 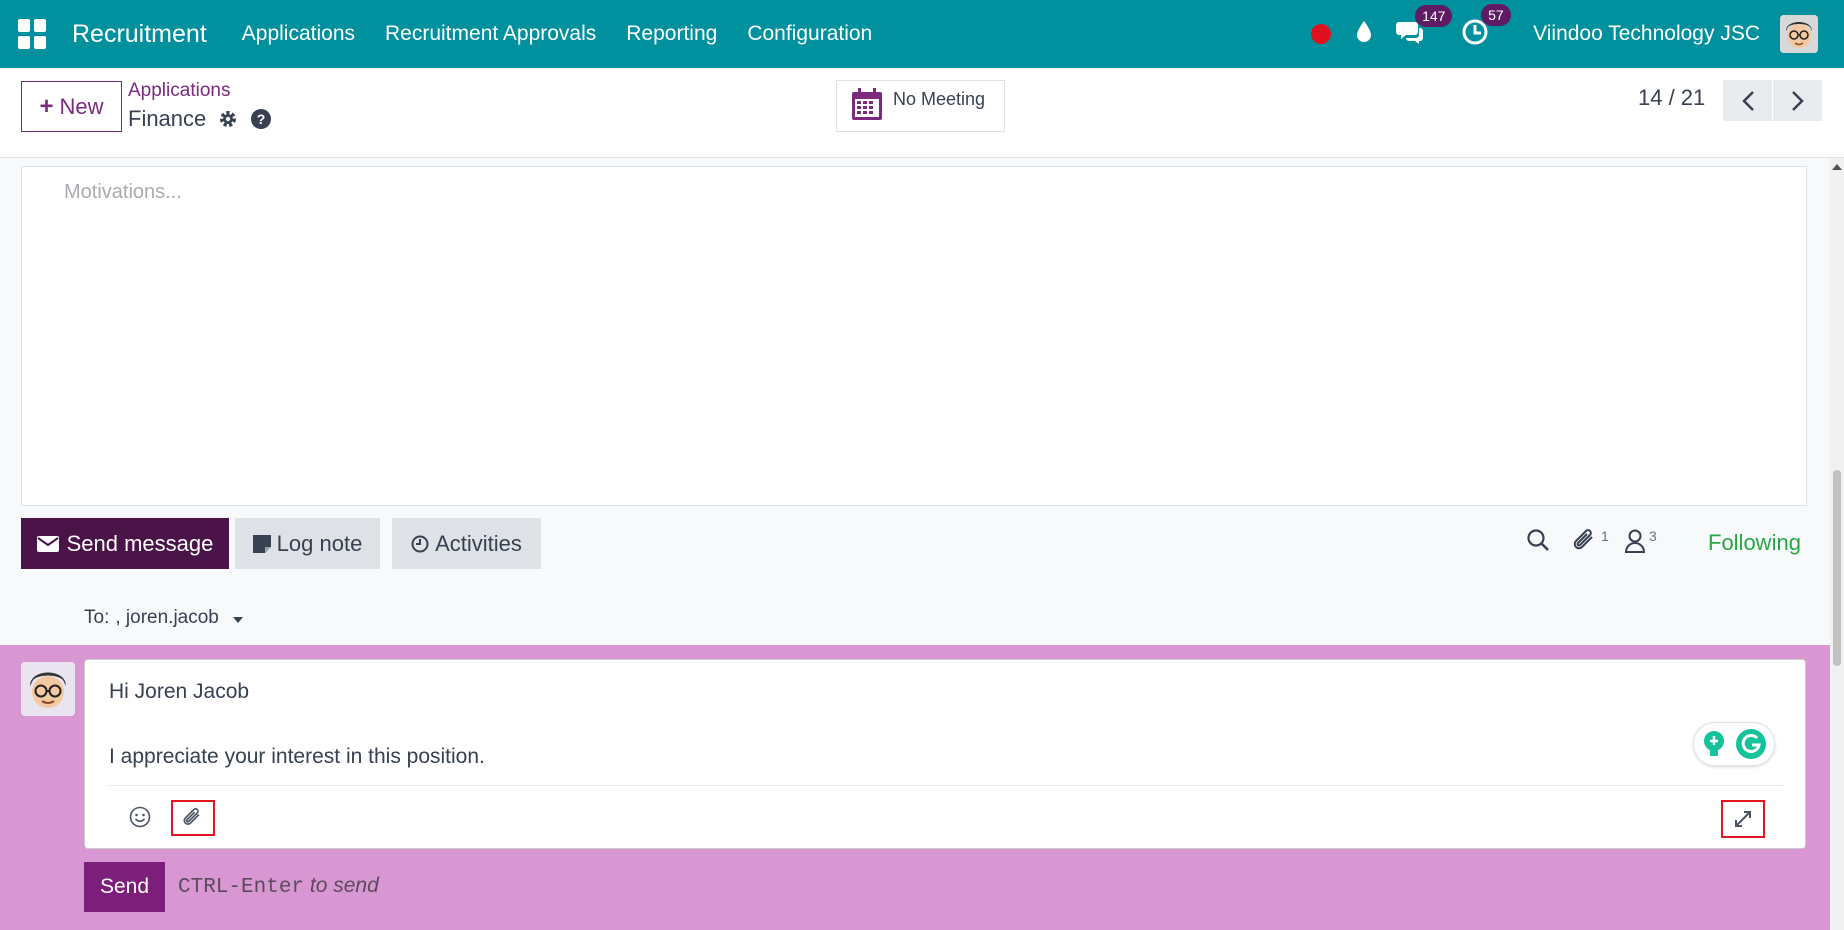 I want to click on full-composer-button, so click(x=1743, y=819).